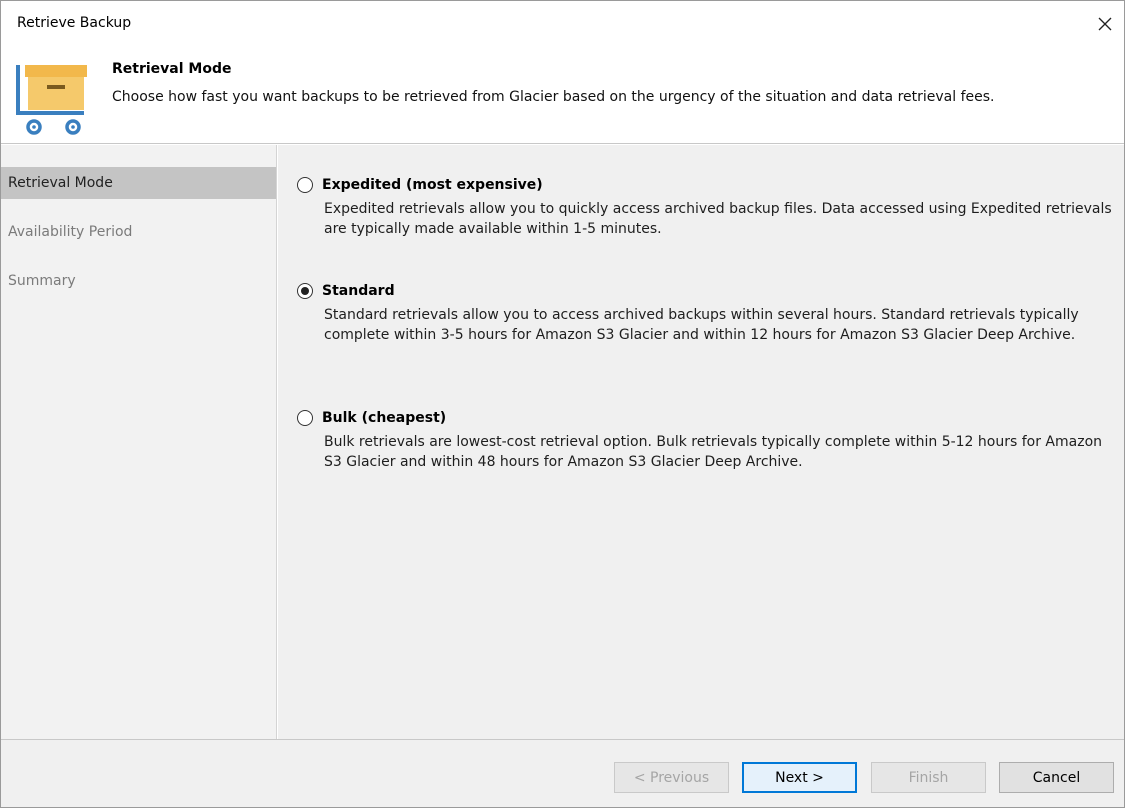 Image resolution: width=1125 pixels, height=808 pixels. Describe the element at coordinates (707, 418) in the screenshot. I see `bulk-radio-row: Bulk (cheapest)` at that location.